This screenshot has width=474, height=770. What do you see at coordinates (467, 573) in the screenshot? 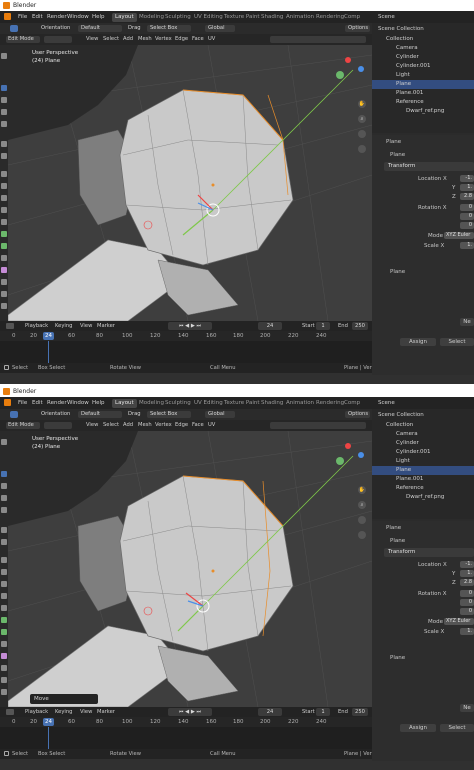
I see `location-y-field: 1.` at bounding box center [467, 573].